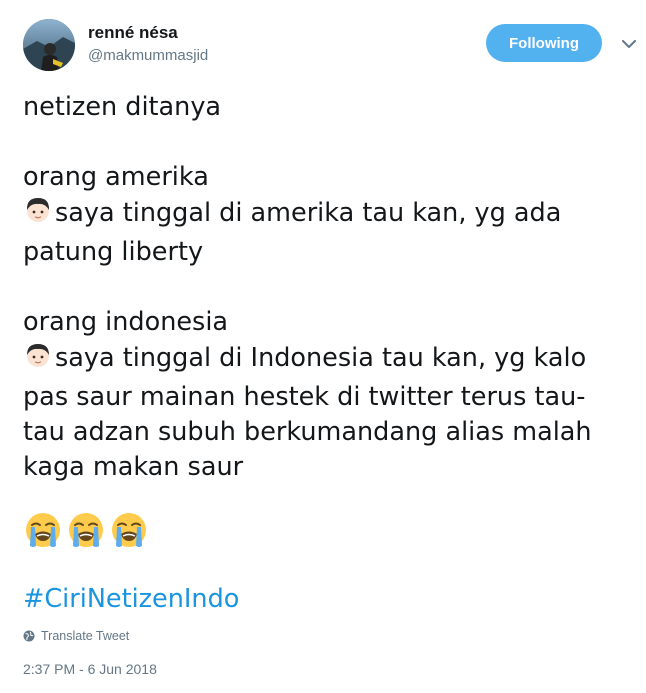 This screenshot has height=693, width=646. Describe the element at coordinates (148, 55) in the screenshot. I see `user-handle: @makmummasjid` at that location.